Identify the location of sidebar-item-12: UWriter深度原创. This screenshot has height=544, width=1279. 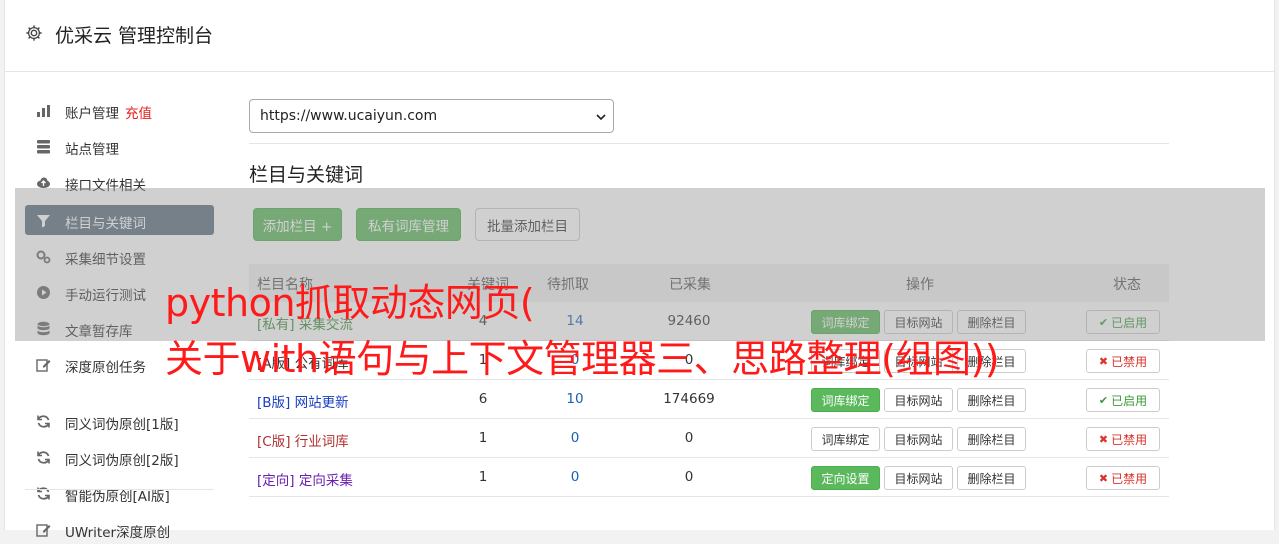
(119, 529).